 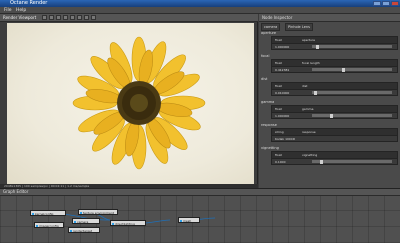 What do you see at coordinates (299, 27) in the screenshot?
I see `tab-pinhole-lens: Pinhole Lens` at bounding box center [299, 27].